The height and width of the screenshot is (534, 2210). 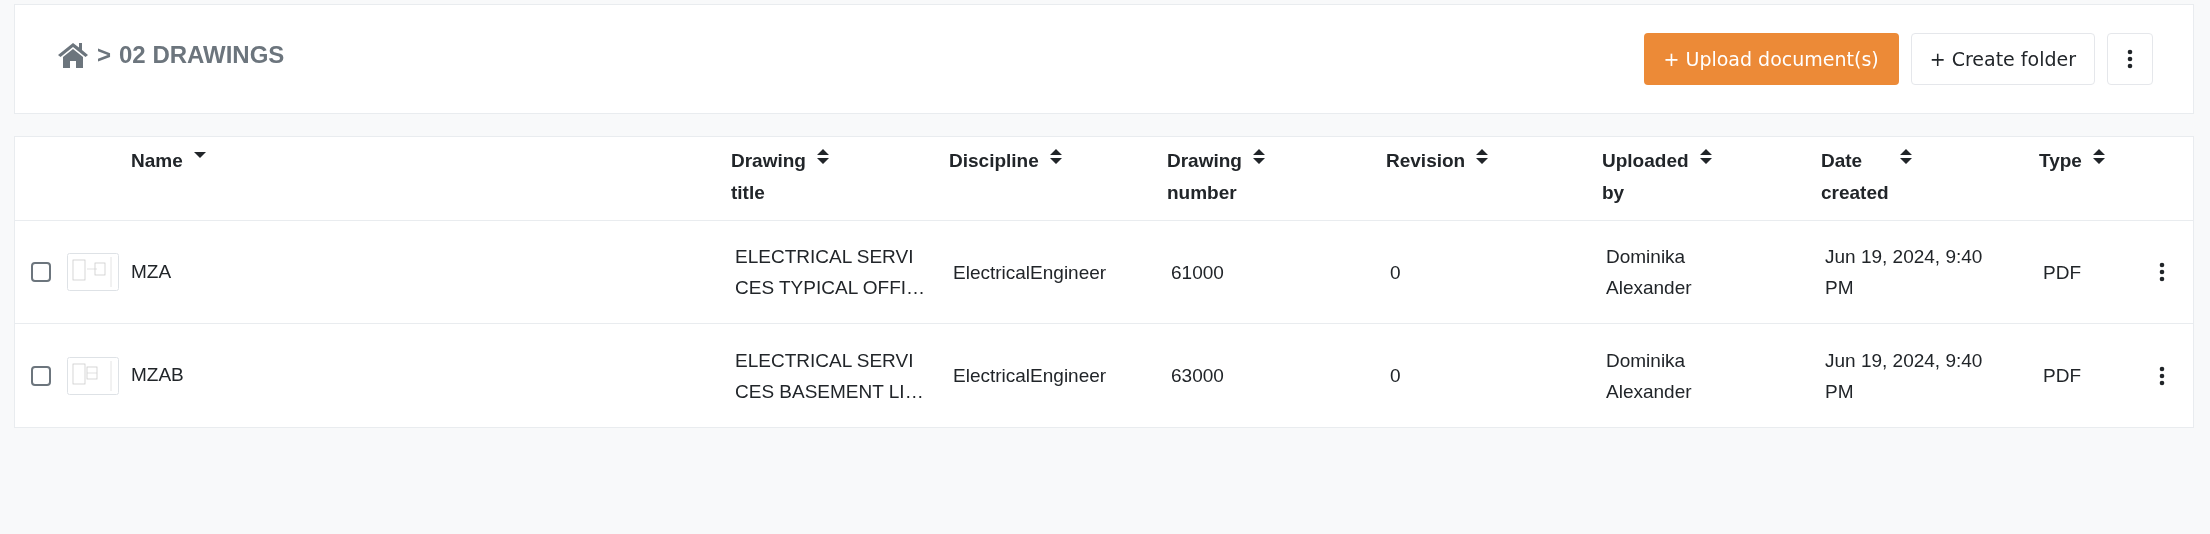 What do you see at coordinates (768, 177) in the screenshot?
I see `column-header: Drawing title` at bounding box center [768, 177].